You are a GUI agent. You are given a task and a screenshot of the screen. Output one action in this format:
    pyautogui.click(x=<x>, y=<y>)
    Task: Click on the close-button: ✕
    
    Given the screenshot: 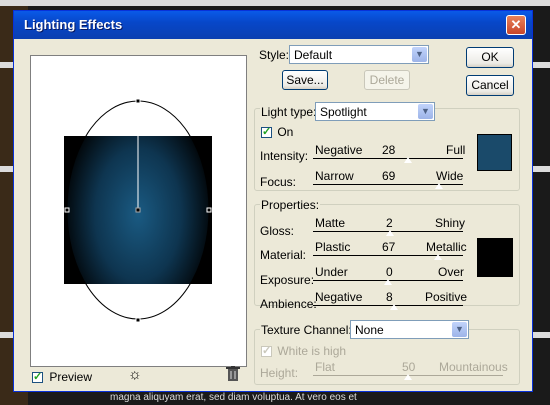 What is the action you would take?
    pyautogui.click(x=516, y=25)
    